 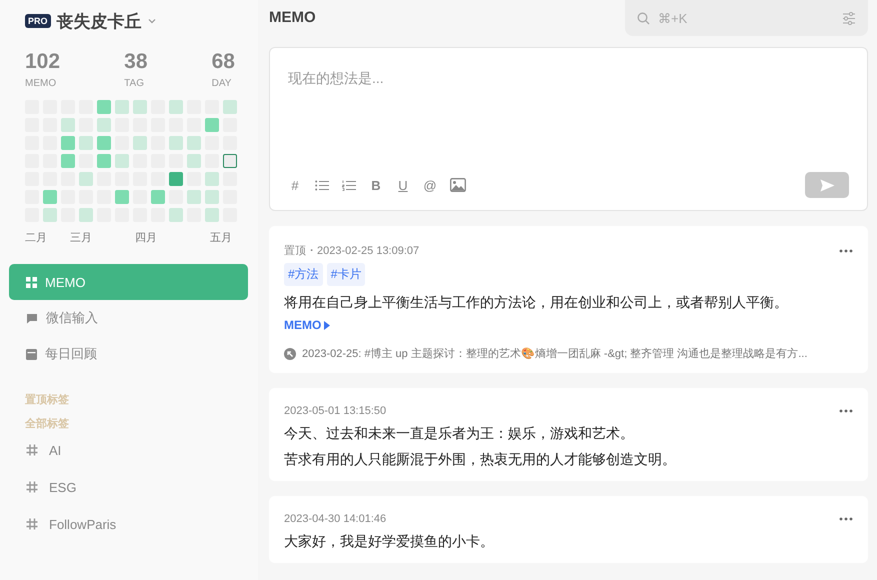 What do you see at coordinates (459, 433) in the screenshot?
I see `memo-text: 今天、过去和未来一直是乐者为王：娱乐，游戏和艺术。` at bounding box center [459, 433].